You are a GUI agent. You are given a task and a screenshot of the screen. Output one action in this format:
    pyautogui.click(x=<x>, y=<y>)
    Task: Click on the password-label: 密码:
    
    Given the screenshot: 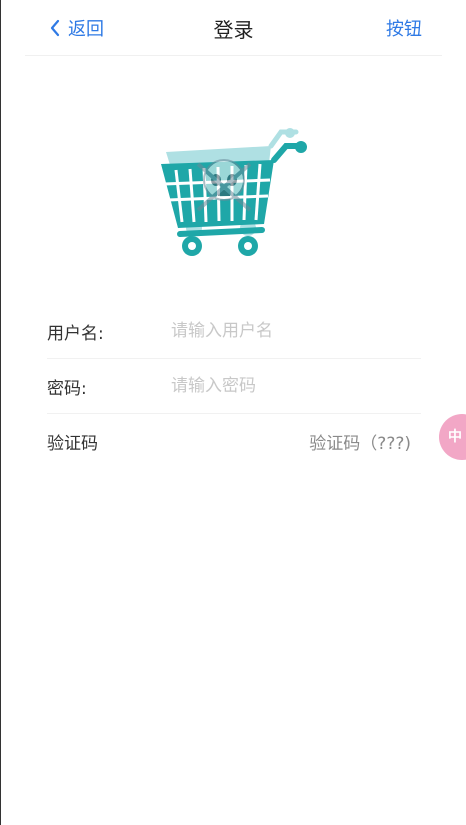 What is the action you would take?
    pyautogui.click(x=67, y=388)
    